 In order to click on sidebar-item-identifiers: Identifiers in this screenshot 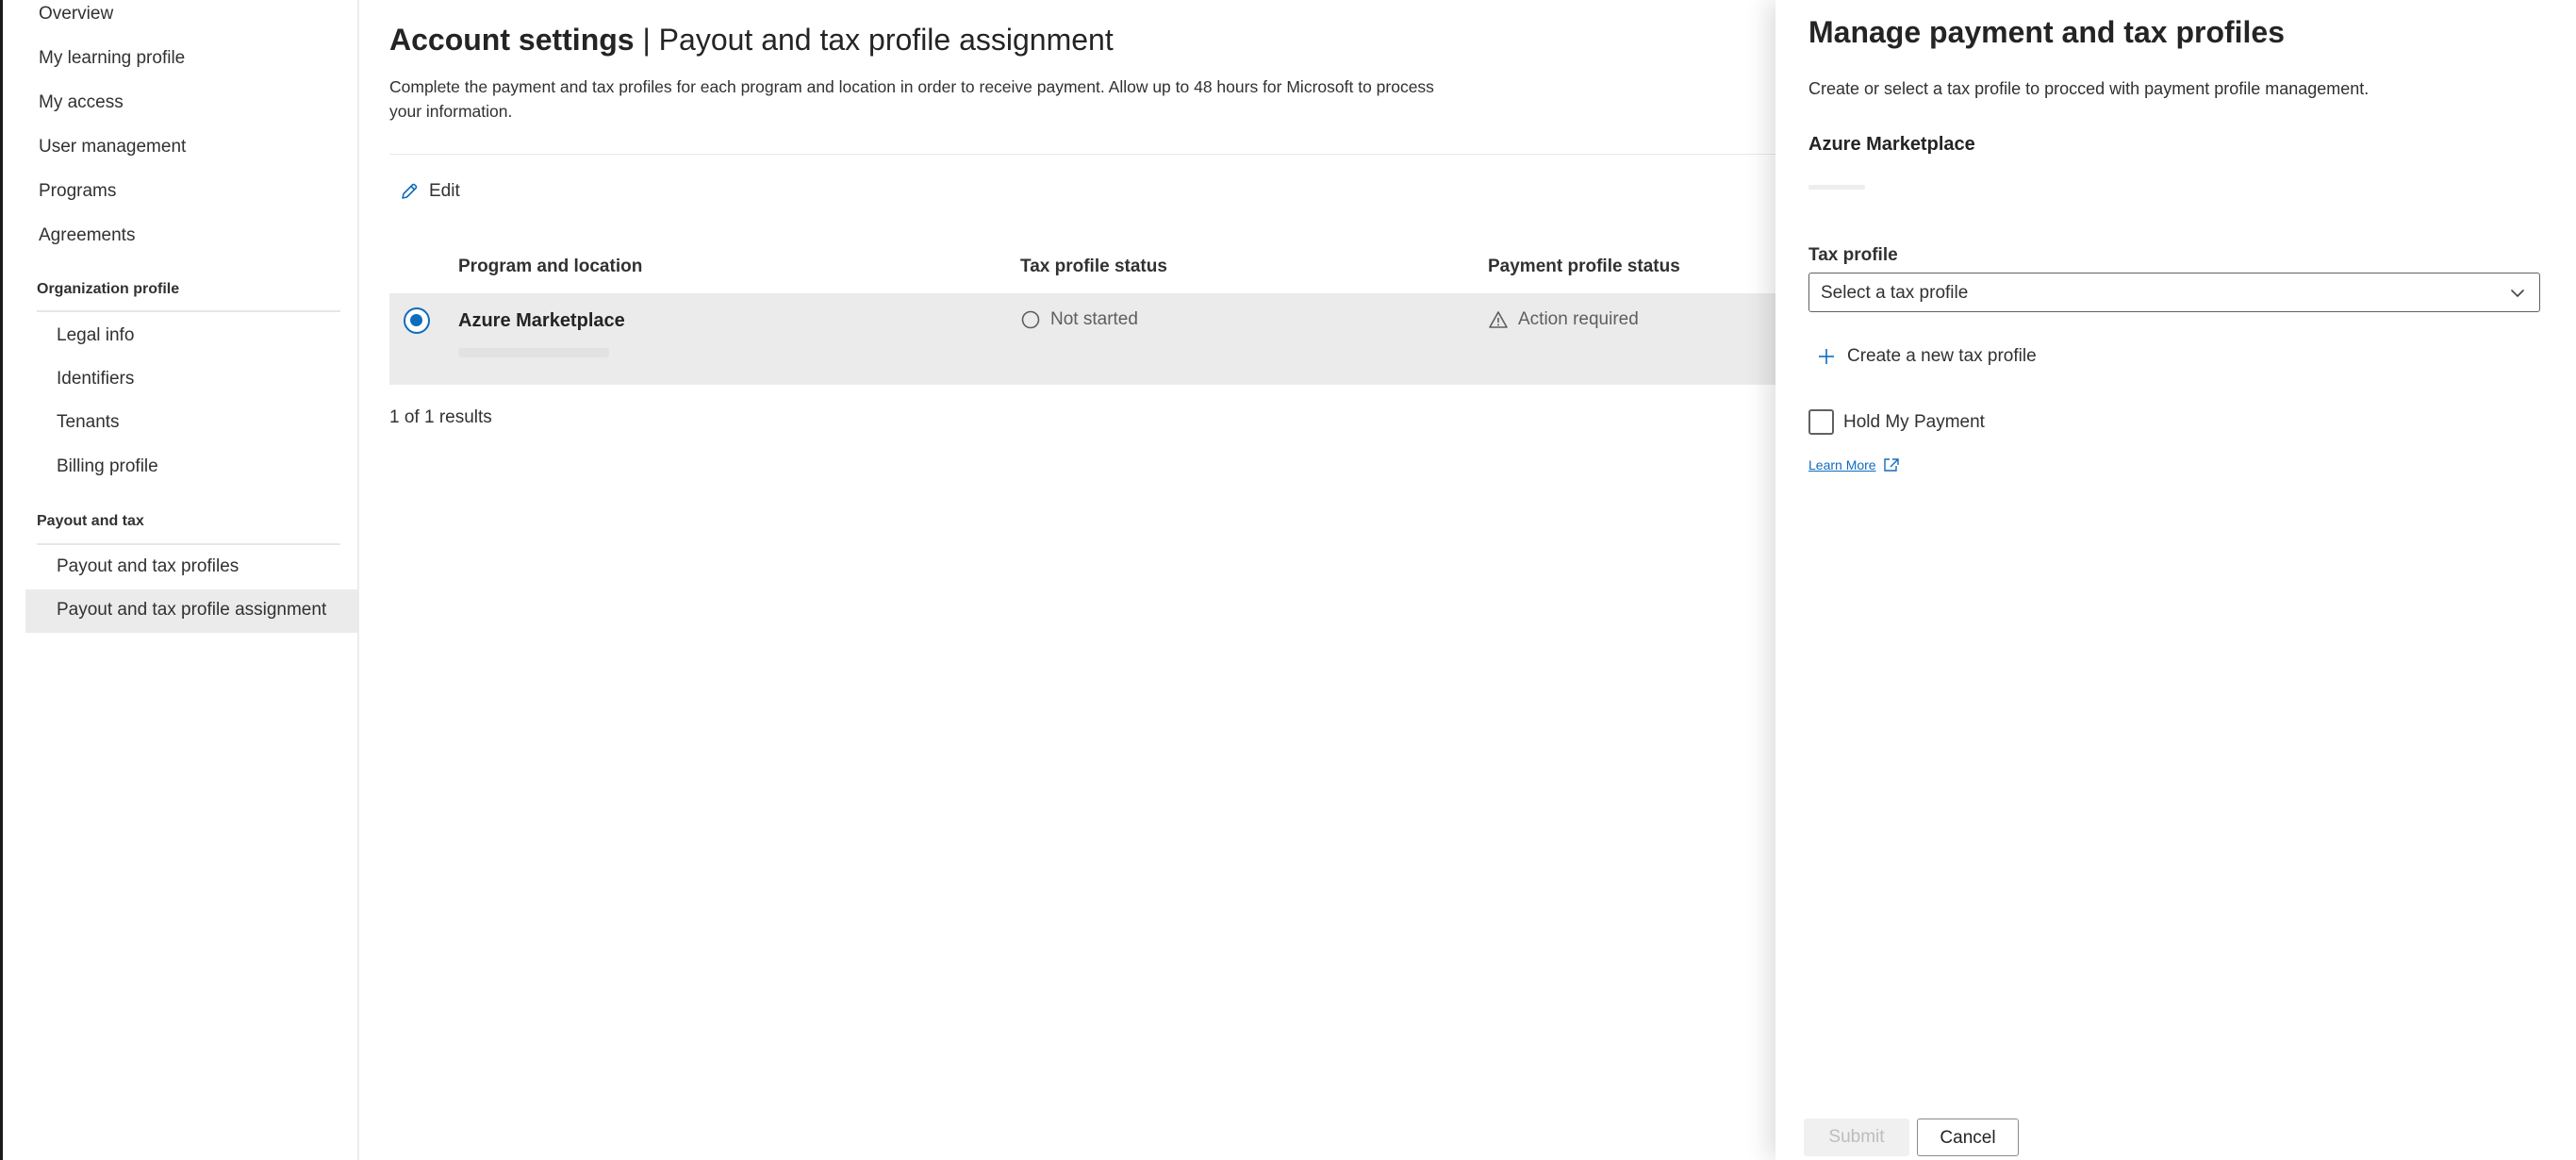, I will do `click(95, 379)`.